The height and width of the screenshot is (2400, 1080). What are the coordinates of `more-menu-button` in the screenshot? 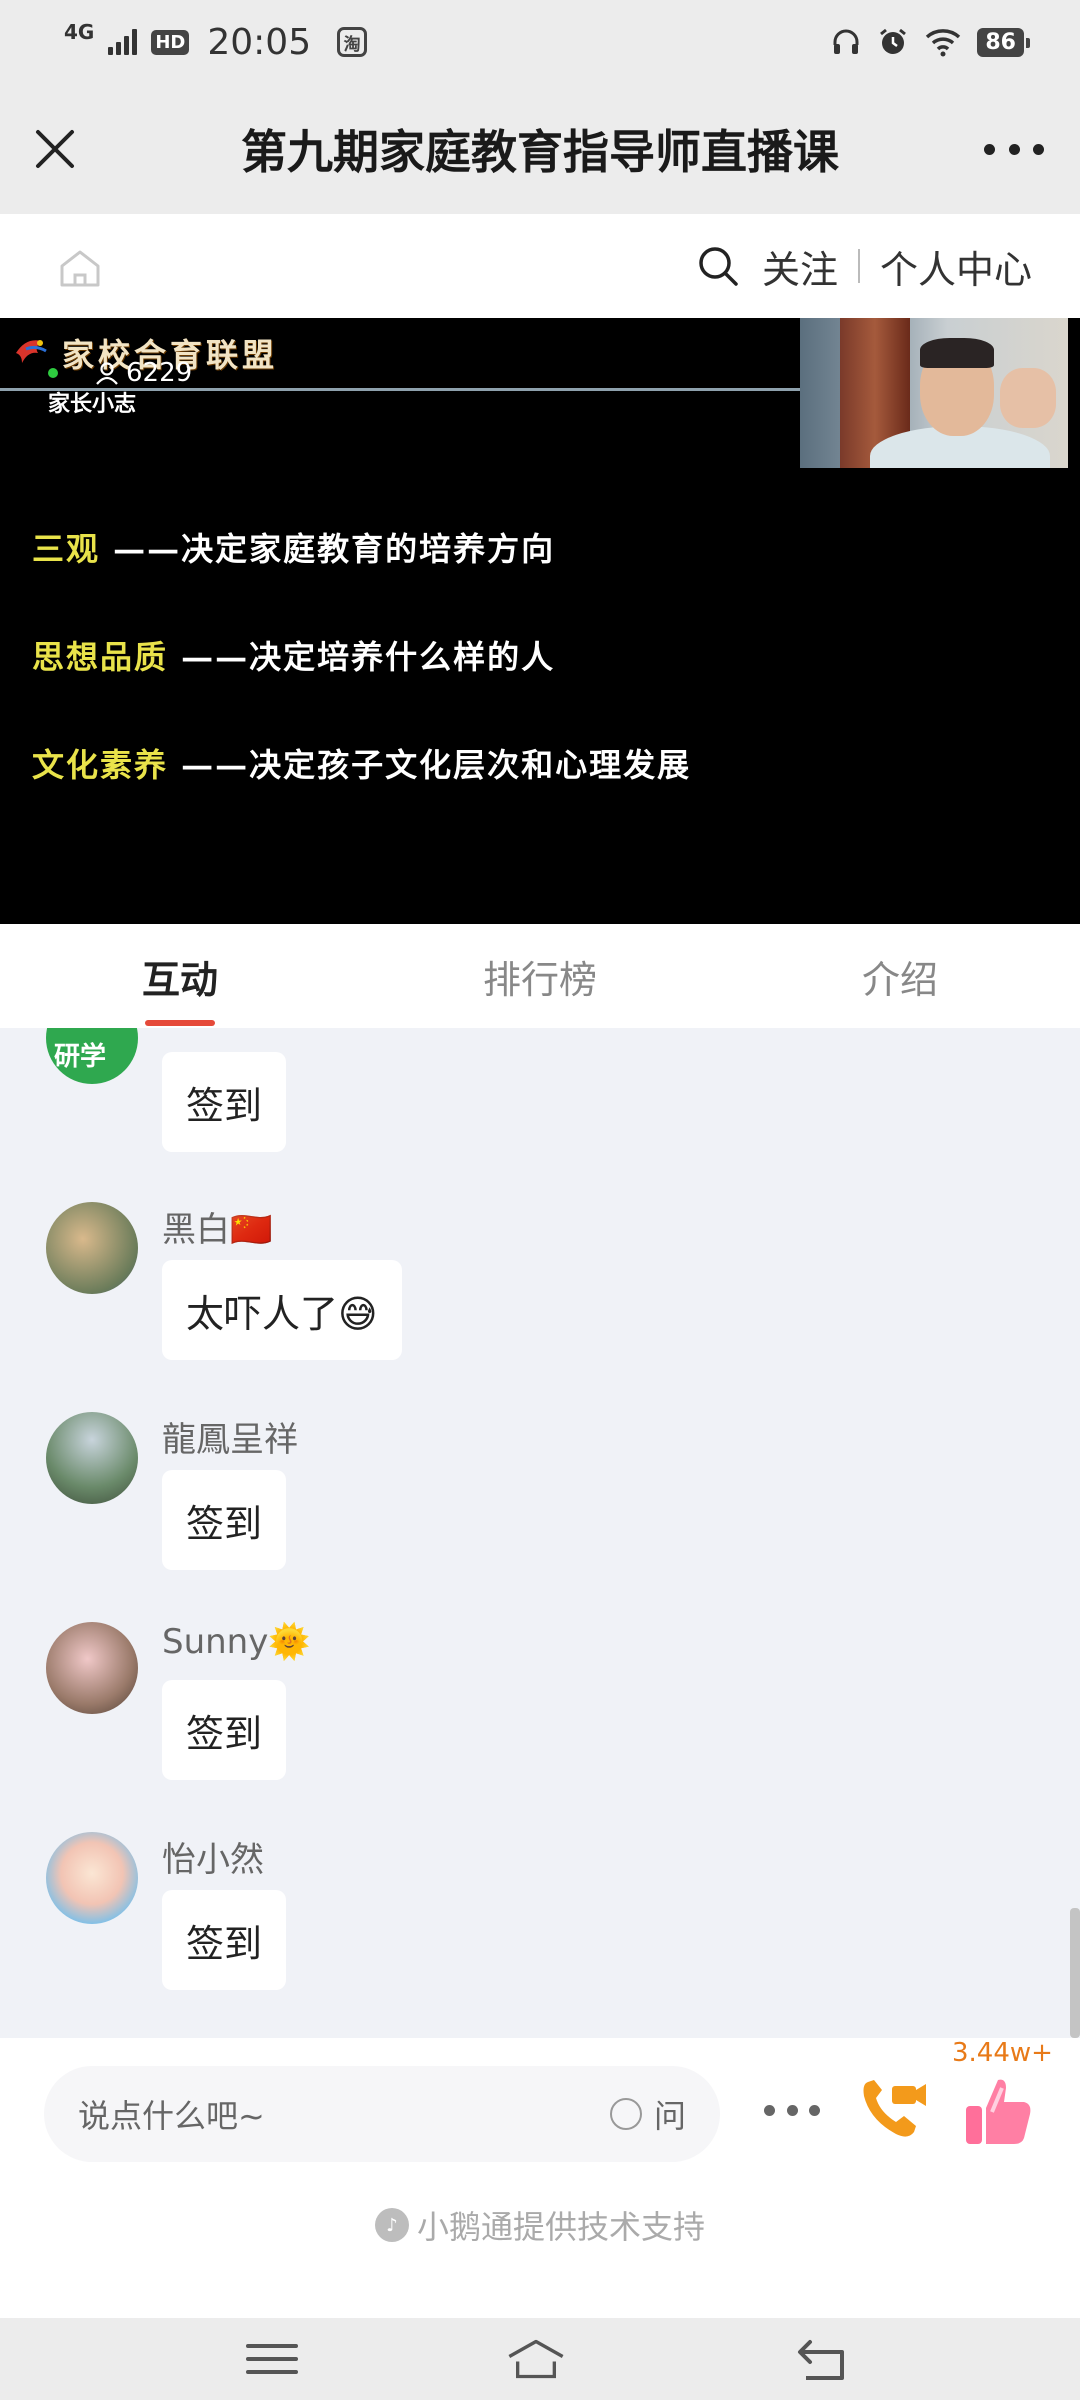 It's located at (1014, 149).